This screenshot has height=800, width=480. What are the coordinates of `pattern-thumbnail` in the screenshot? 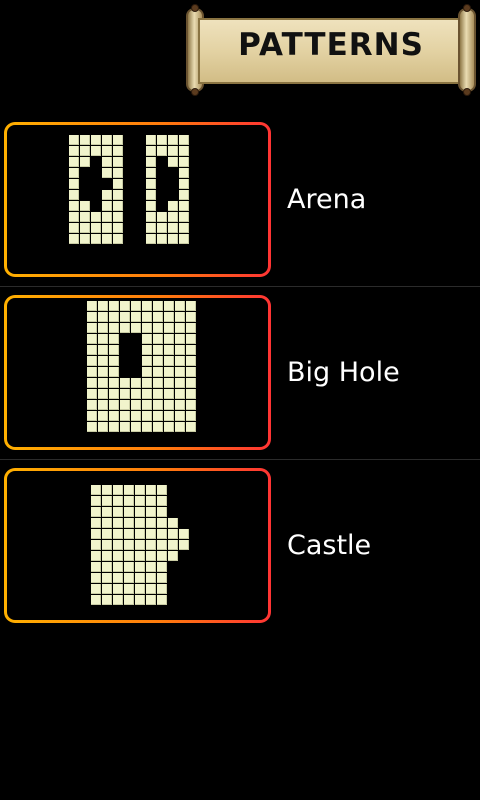 It's located at (137, 545).